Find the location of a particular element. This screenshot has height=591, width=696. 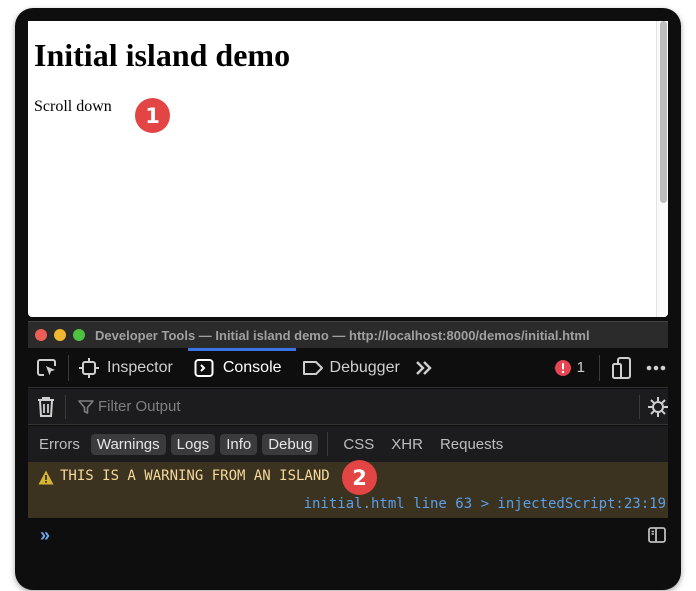

gear-icon is located at coordinates (658, 406).